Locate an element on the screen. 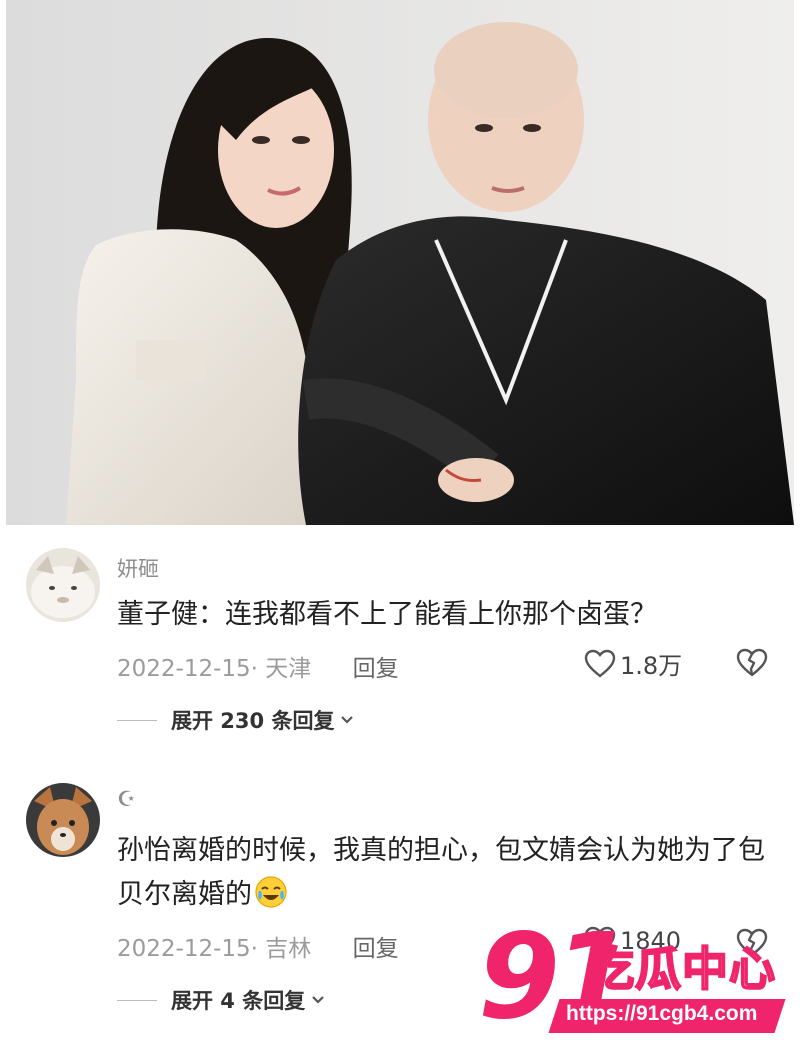 The width and height of the screenshot is (800, 1045). expand-replies-button: 展开 230 条回复 is located at coordinates (235, 720).